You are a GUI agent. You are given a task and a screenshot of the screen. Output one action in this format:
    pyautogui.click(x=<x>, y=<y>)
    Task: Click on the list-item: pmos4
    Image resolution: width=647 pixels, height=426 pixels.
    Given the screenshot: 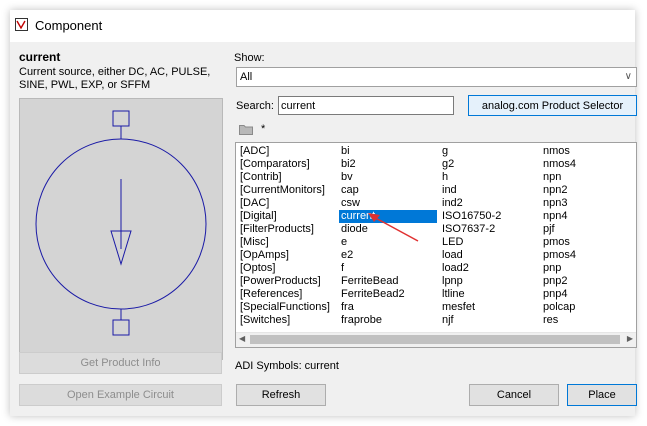 What is the action you would take?
    pyautogui.click(x=588, y=255)
    